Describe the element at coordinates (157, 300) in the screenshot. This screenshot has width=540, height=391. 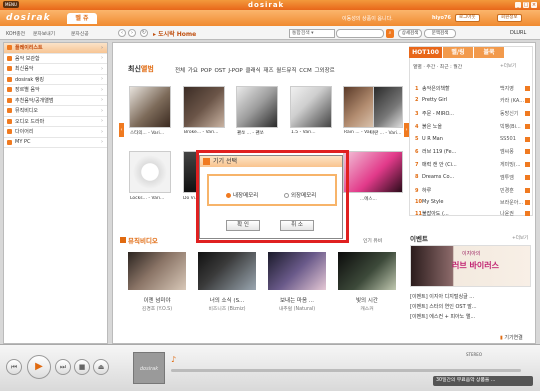
I see `video-title: 이젠 넘미야` at that location.